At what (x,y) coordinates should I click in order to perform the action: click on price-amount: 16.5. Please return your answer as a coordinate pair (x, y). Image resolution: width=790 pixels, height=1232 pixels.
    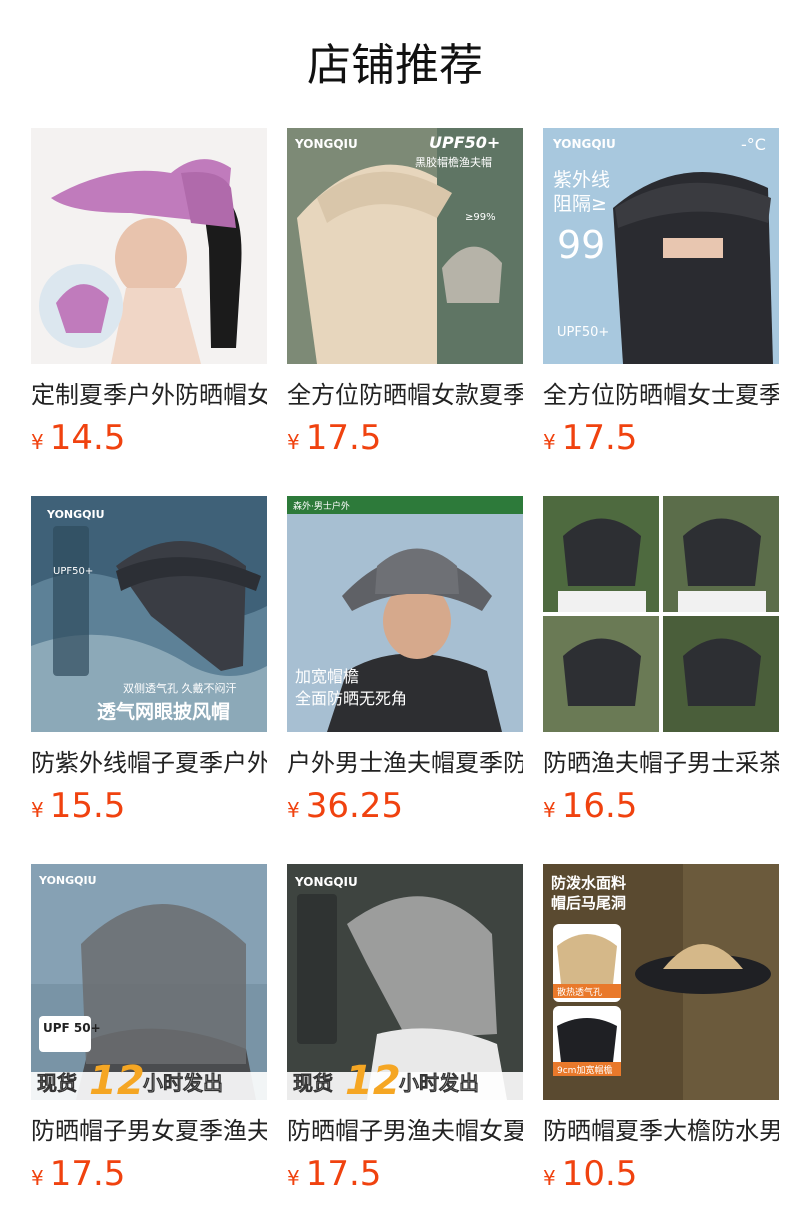
    Looking at the image, I should click on (599, 806).